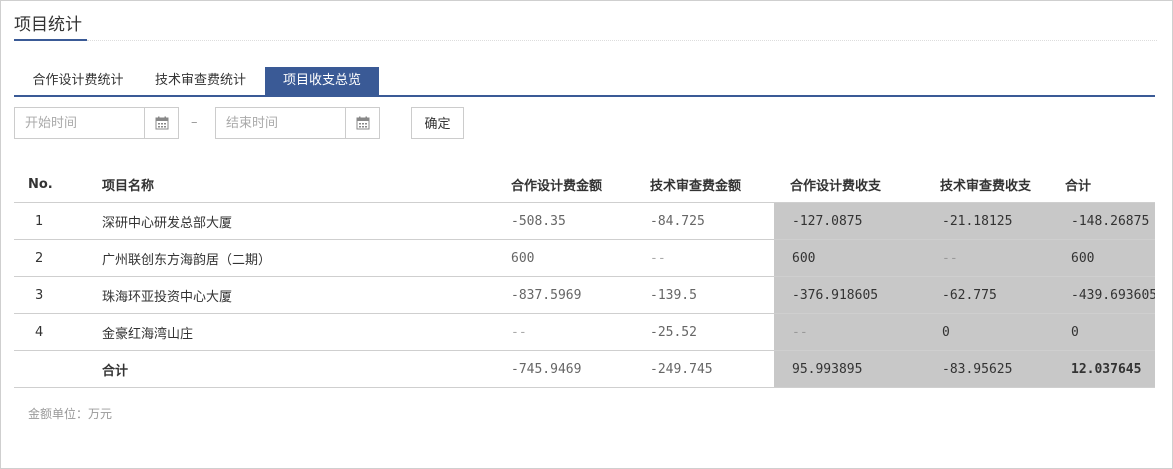 This screenshot has height=469, width=1173. I want to click on start-date-field, so click(96, 123).